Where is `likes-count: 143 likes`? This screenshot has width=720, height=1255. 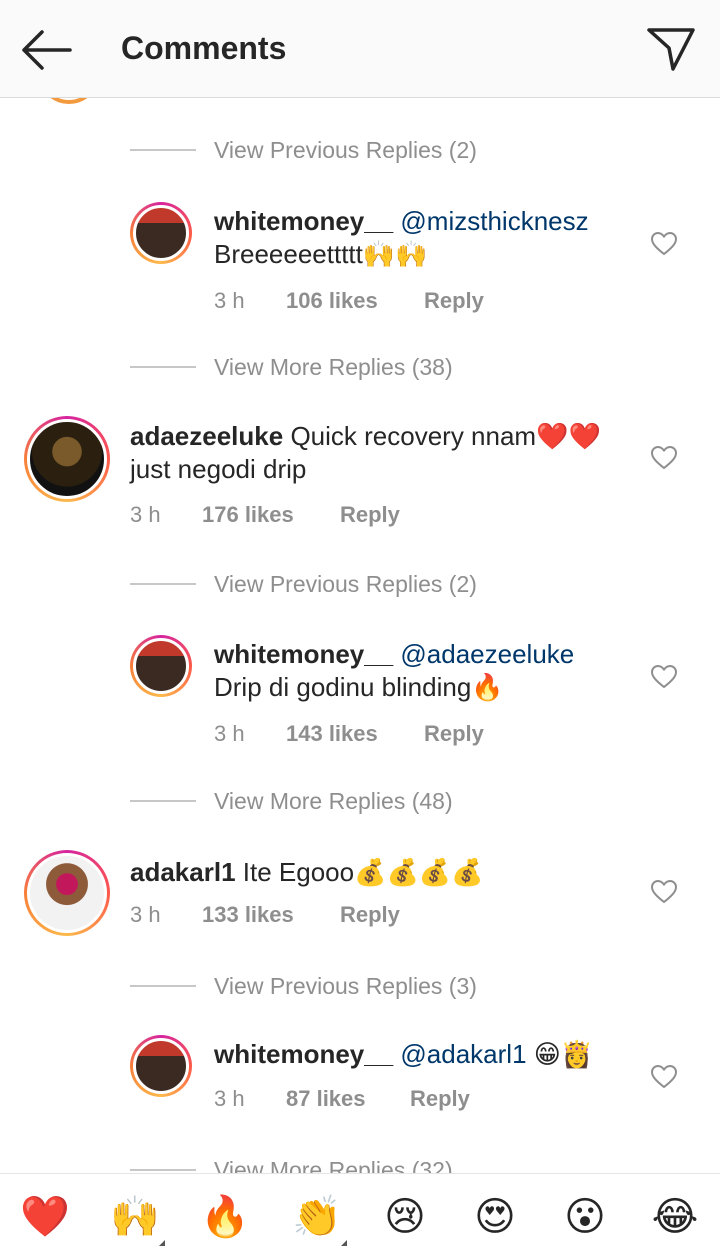
likes-count: 143 likes is located at coordinates (355, 734).